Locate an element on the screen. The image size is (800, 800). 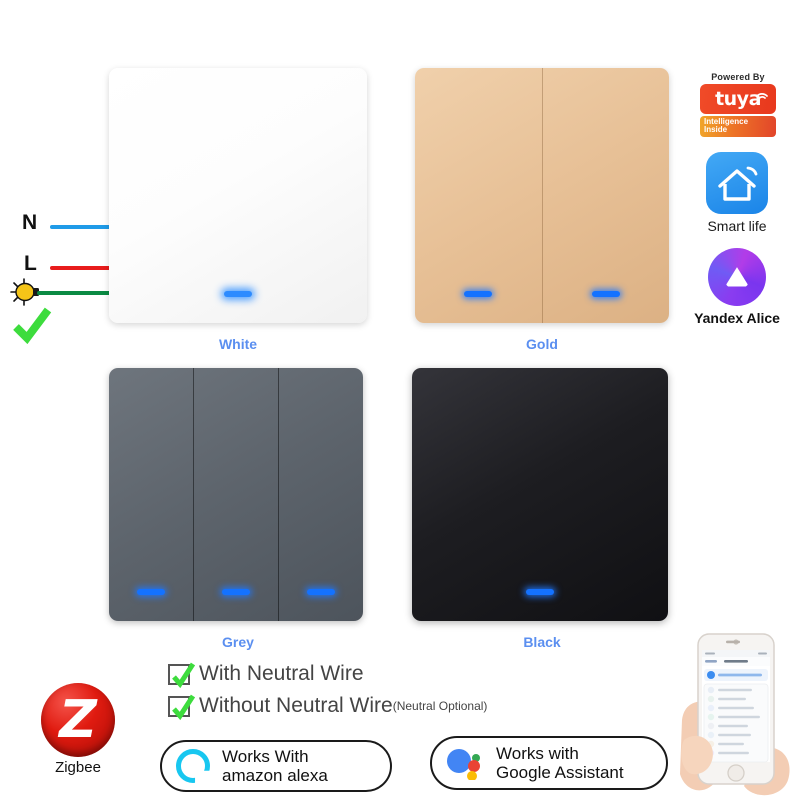
switch-white is located at coordinates (238, 195).